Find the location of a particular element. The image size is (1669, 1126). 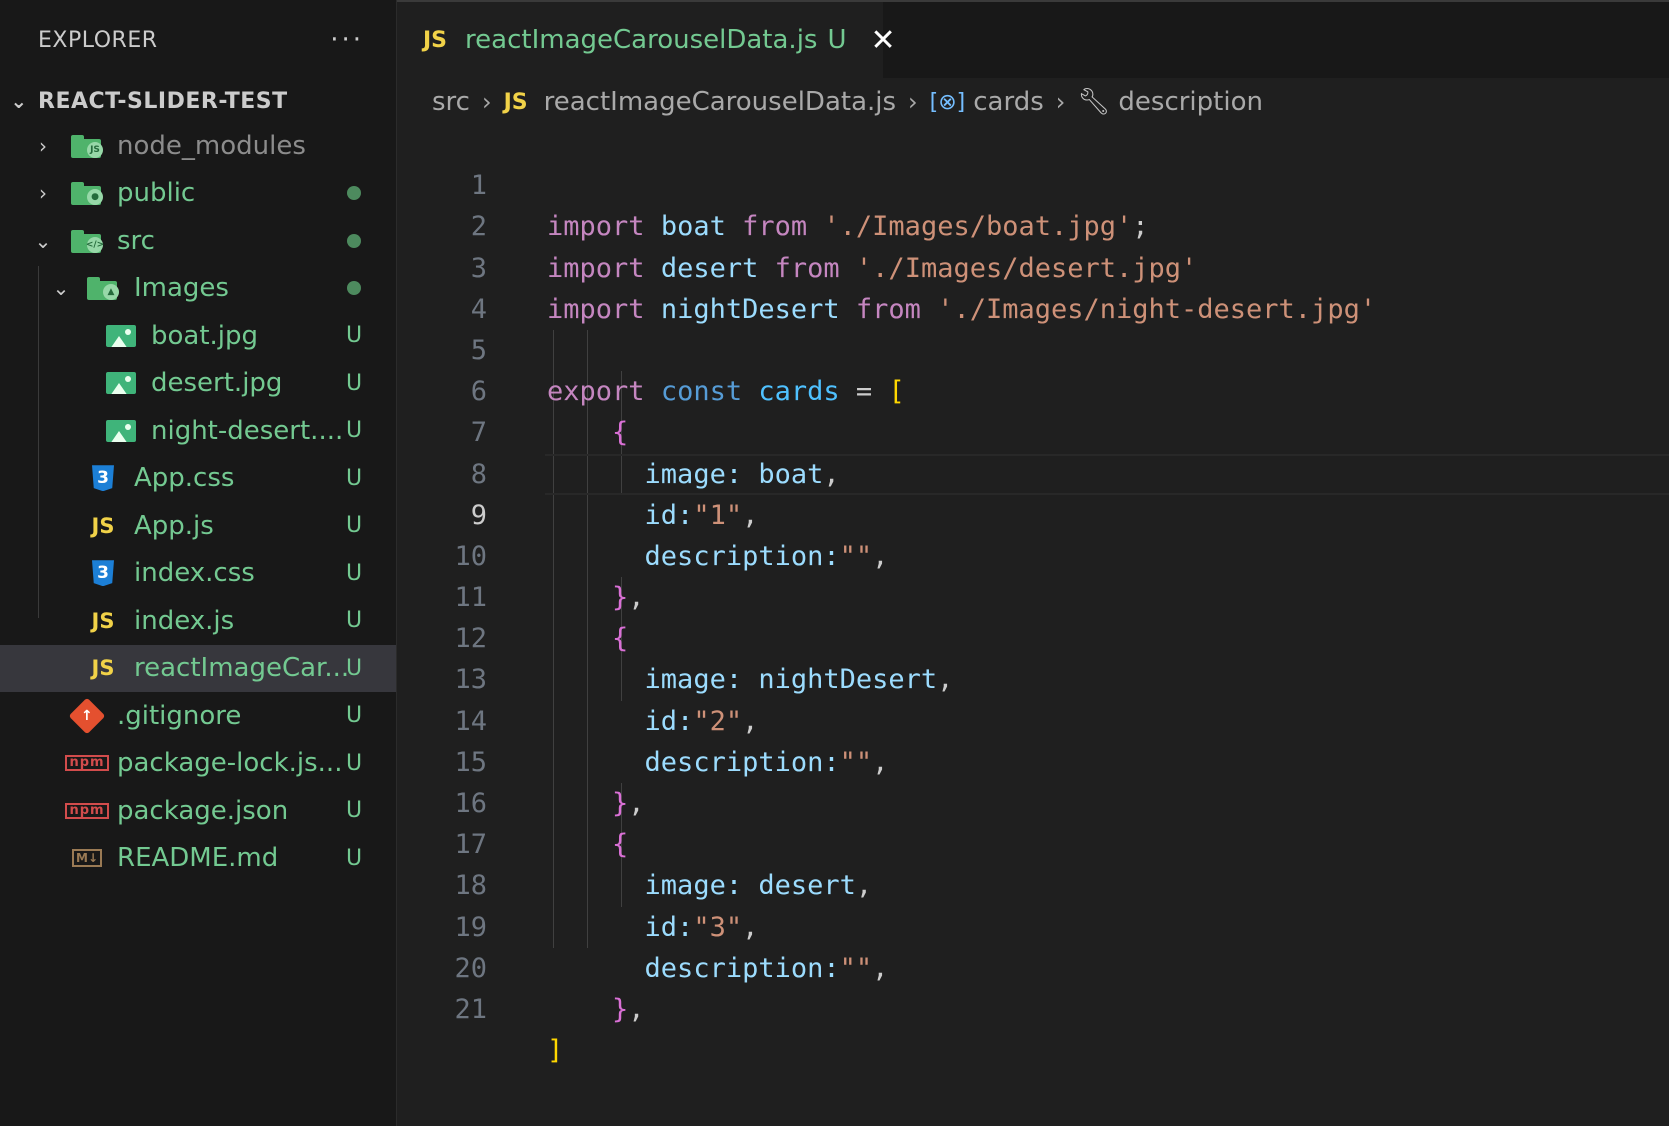

tree-item-react-image-carousel-data-js: JS reactImageCar... U is located at coordinates (198, 668).